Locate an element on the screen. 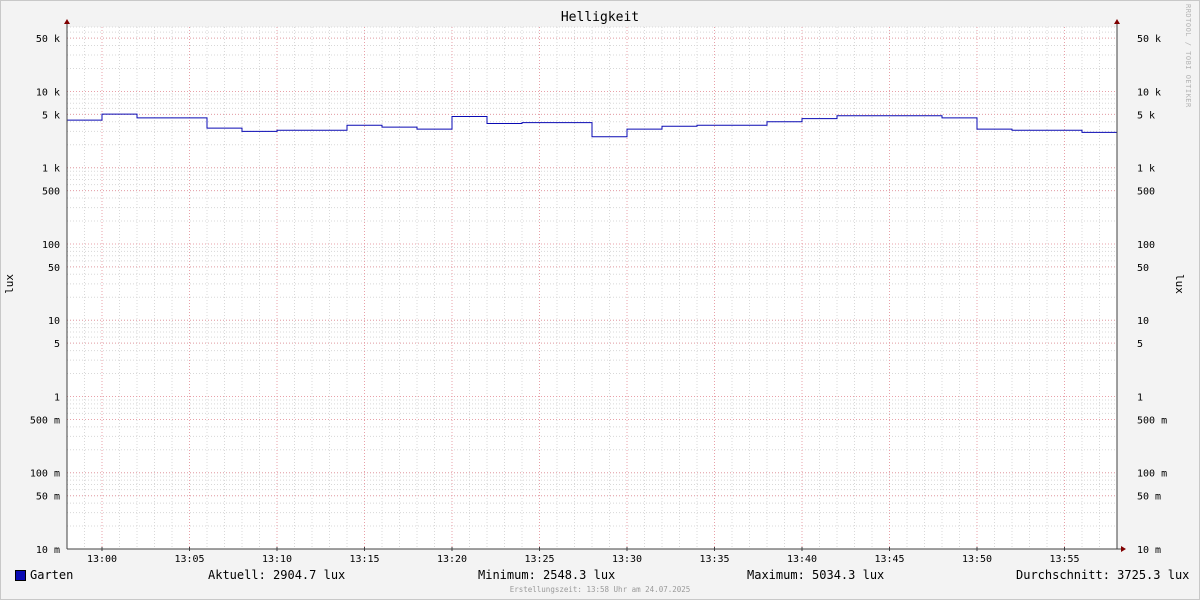  y-tick-label-left: 5 is located at coordinates (57, 344).